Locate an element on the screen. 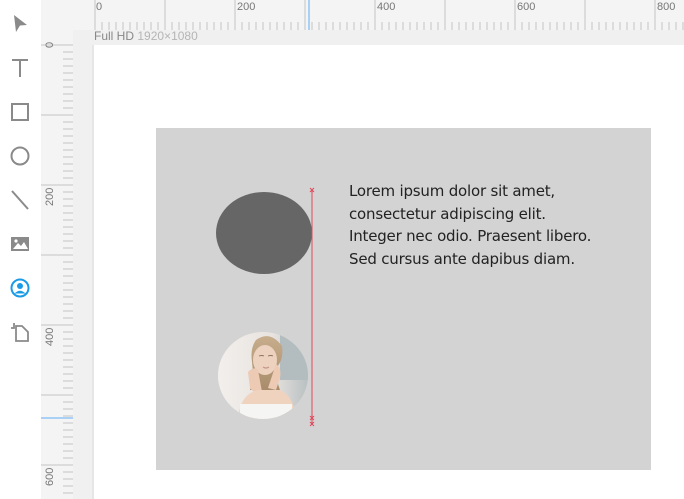  line-tool-icon is located at coordinates (20, 200).